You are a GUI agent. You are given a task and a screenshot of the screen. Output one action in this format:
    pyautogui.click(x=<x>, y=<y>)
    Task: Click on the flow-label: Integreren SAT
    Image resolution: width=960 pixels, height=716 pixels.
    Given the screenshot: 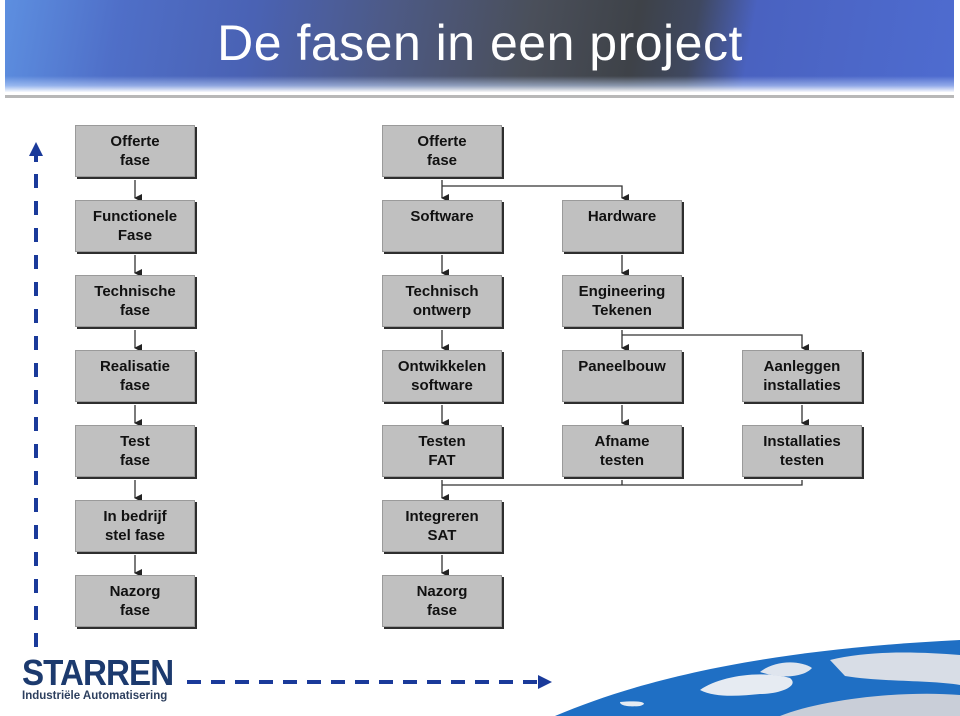 What is the action you would take?
    pyautogui.click(x=442, y=526)
    